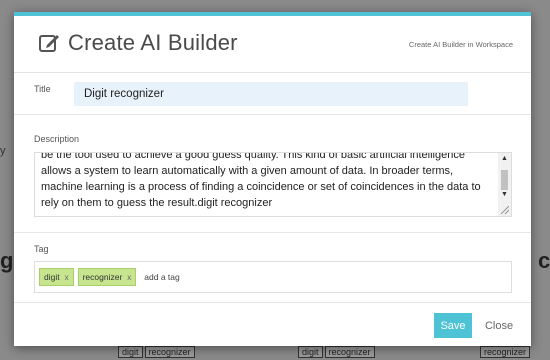 This screenshot has height=360, width=550. What do you see at coordinates (544, 260) in the screenshot?
I see `background-heading-fragment: c` at bounding box center [544, 260].